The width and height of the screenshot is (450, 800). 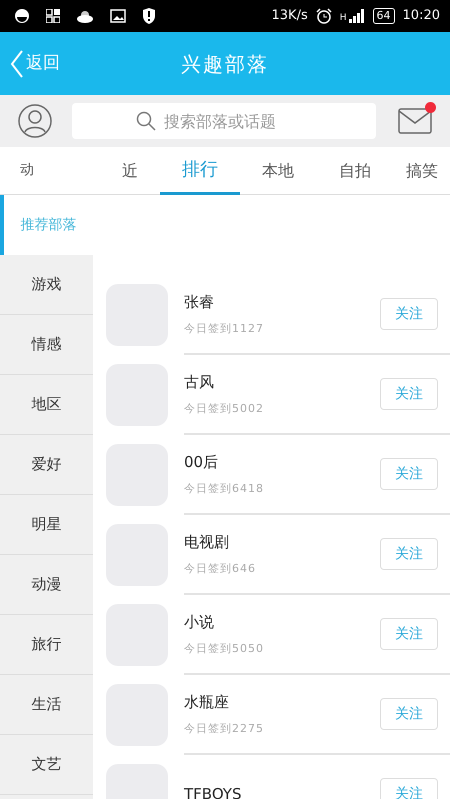 What do you see at coordinates (213, 791) in the screenshot?
I see `tribe-name: TFBOYS` at bounding box center [213, 791].